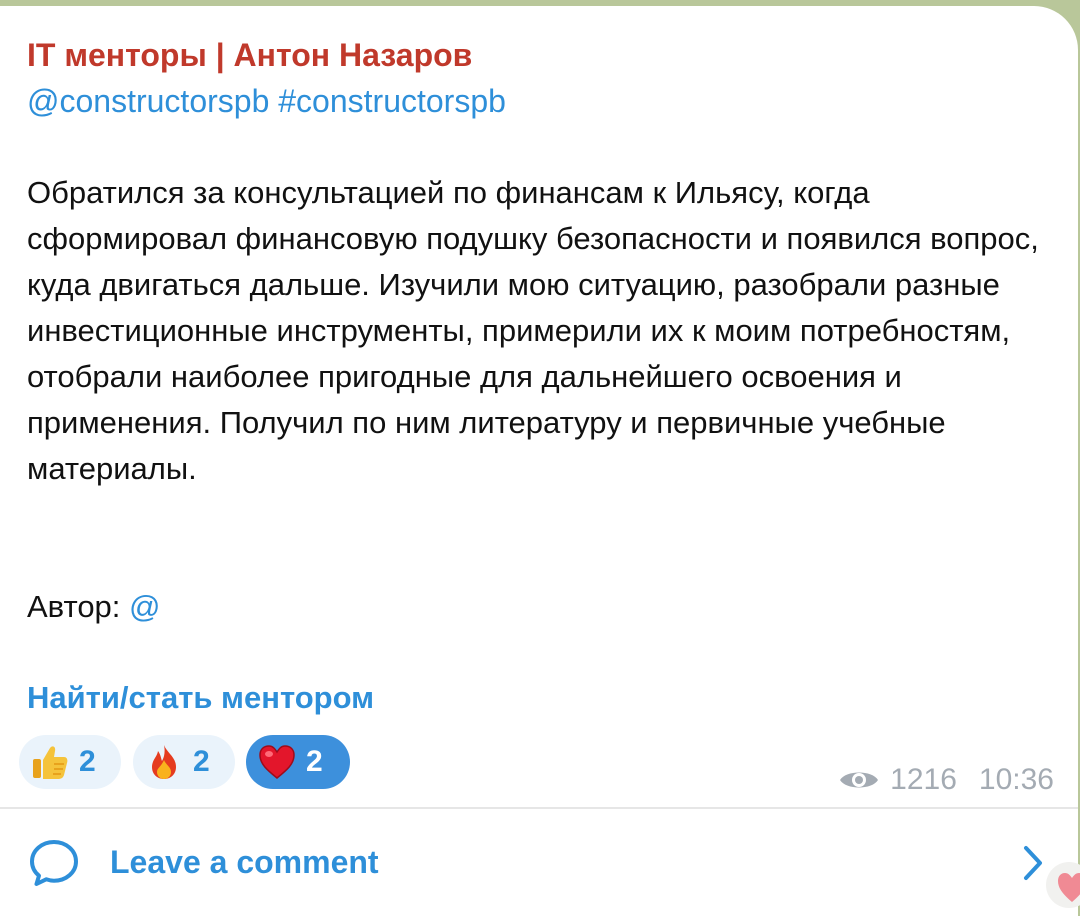 The image size is (1080, 916). Describe the element at coordinates (859, 780) in the screenshot. I see `eye-icon` at that location.